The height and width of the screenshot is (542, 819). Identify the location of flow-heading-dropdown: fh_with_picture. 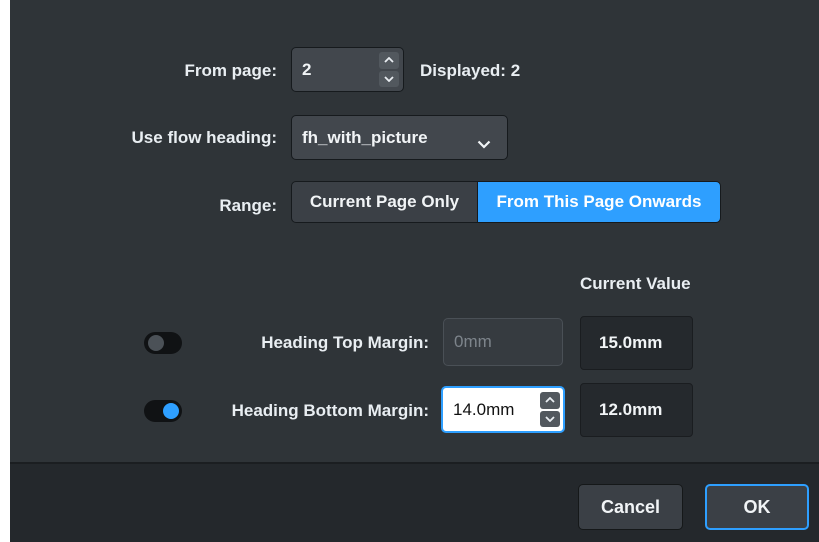
(399, 137).